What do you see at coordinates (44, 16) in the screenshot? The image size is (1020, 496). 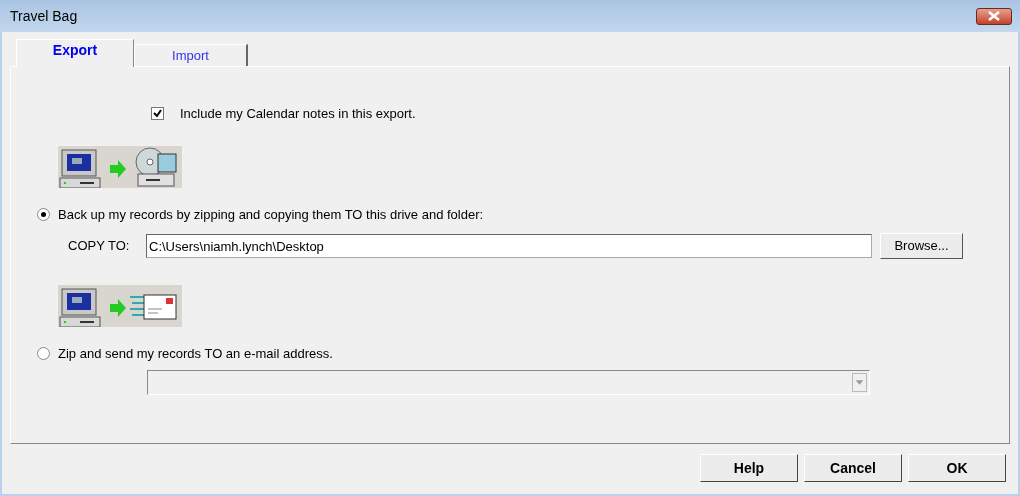 I see `window-title: Travel Bag` at bounding box center [44, 16].